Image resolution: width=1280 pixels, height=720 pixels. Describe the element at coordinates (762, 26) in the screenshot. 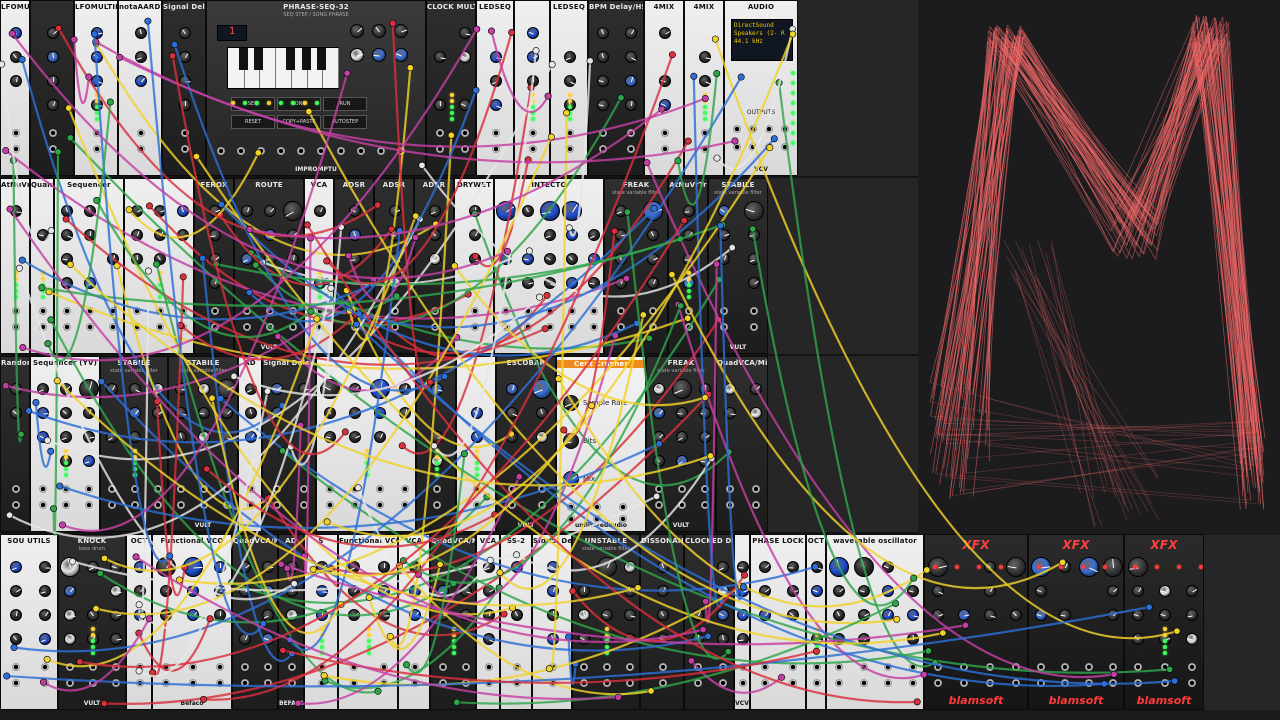

I see `audio-driver: DirectSound` at that location.